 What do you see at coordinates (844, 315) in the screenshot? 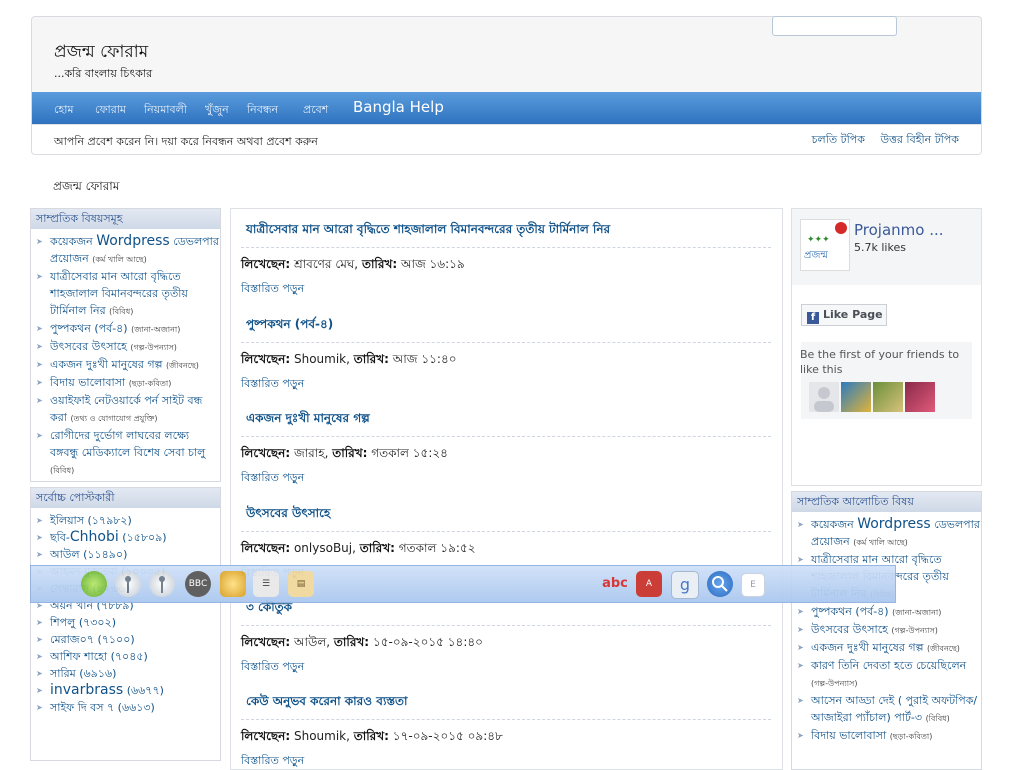
I see `fb-like-page-button: f Like Page` at bounding box center [844, 315].